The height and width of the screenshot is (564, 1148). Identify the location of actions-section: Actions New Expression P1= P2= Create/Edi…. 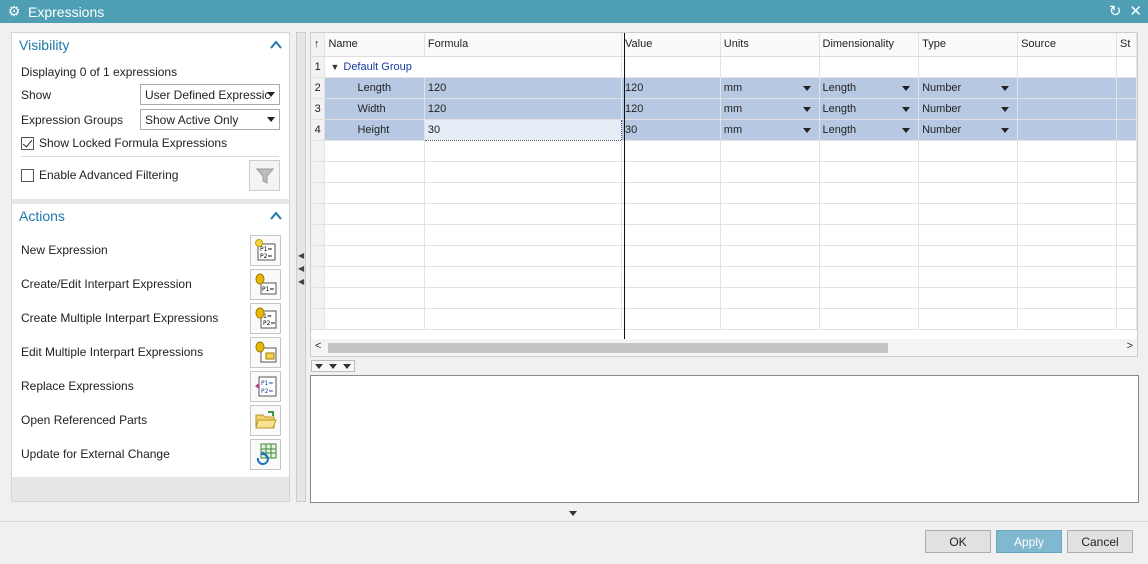
(150, 340).